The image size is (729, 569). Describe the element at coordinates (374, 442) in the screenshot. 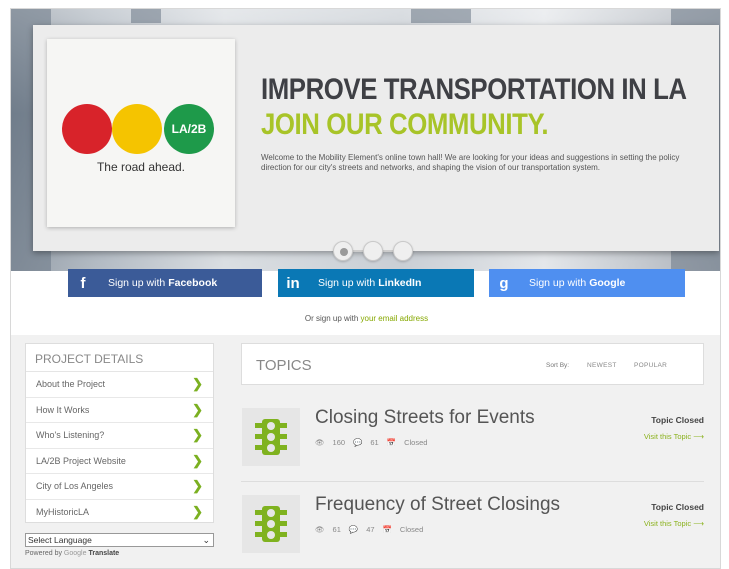

I see `comments-count: 61` at that location.